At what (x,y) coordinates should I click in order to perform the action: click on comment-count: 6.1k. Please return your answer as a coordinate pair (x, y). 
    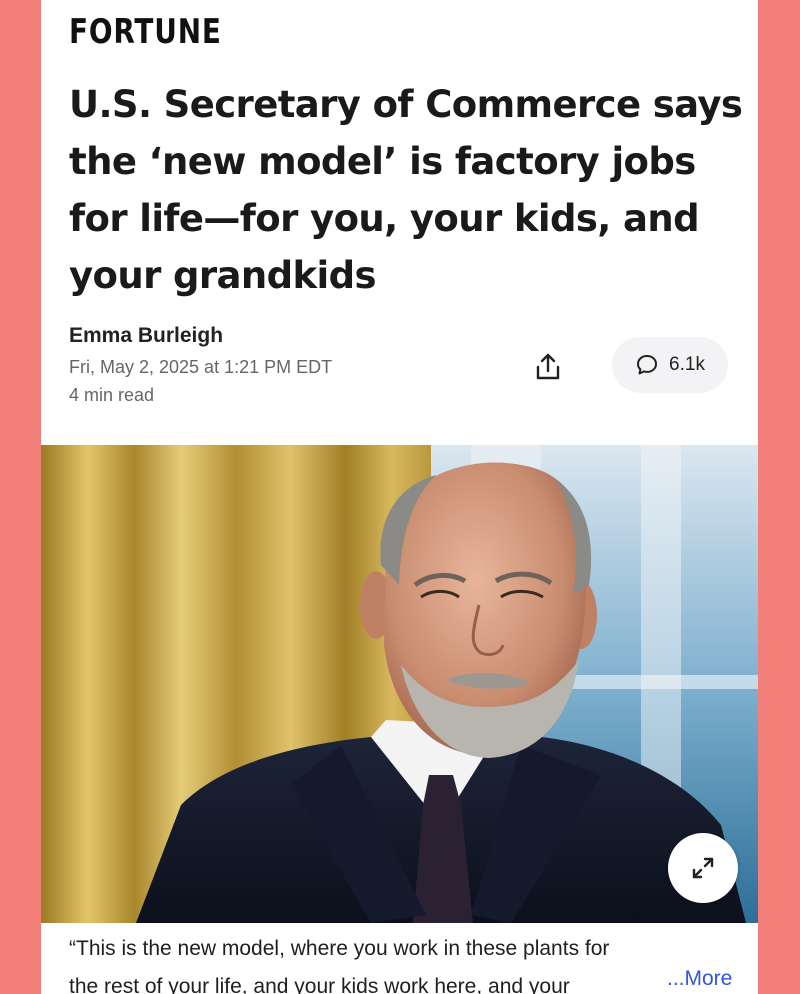
    Looking at the image, I should click on (687, 364).